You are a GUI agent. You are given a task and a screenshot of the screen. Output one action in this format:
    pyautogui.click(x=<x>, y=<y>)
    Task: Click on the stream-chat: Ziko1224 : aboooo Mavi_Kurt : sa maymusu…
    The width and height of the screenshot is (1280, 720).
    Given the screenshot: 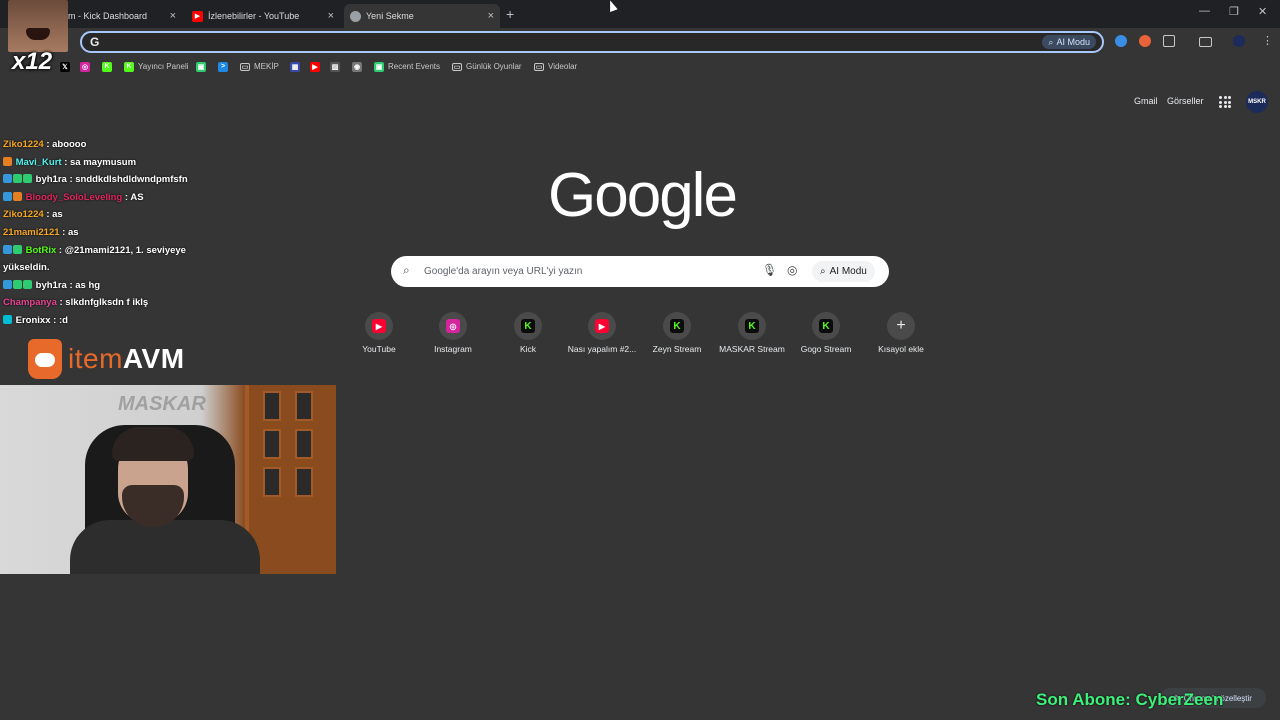 What is the action you would take?
    pyautogui.click(x=103, y=233)
    